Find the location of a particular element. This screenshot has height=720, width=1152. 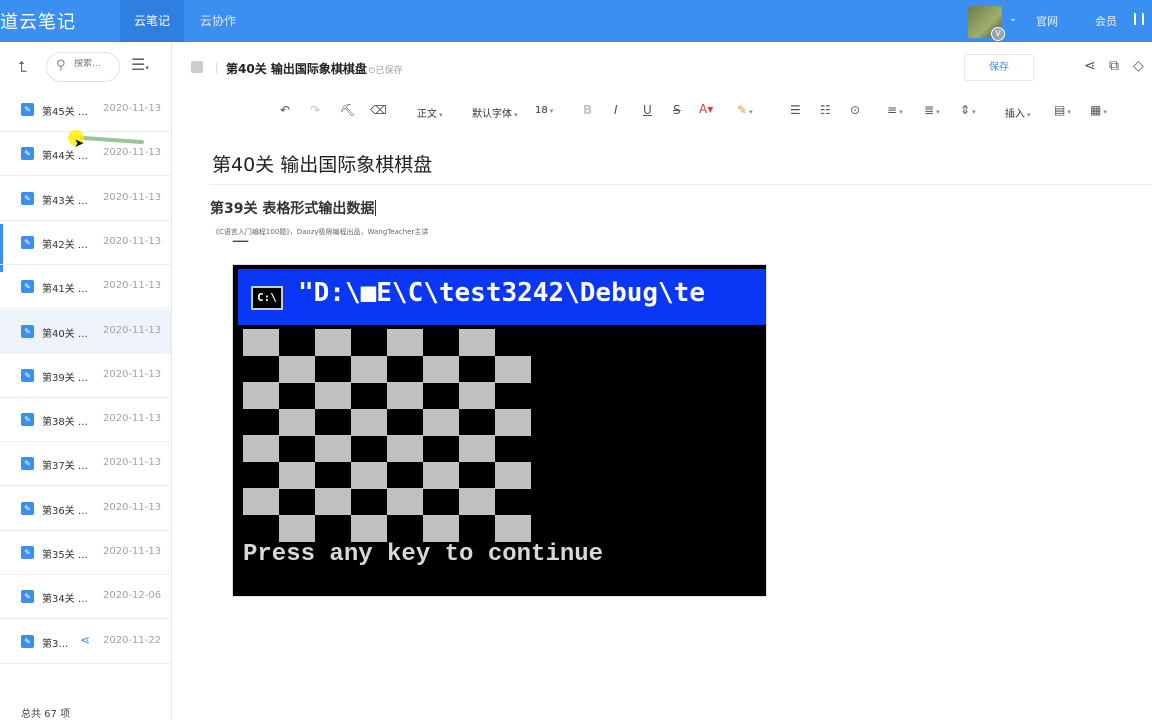

sidebar-tools: ⮤ ⚲ ☰▾ is located at coordinates (86, 67).